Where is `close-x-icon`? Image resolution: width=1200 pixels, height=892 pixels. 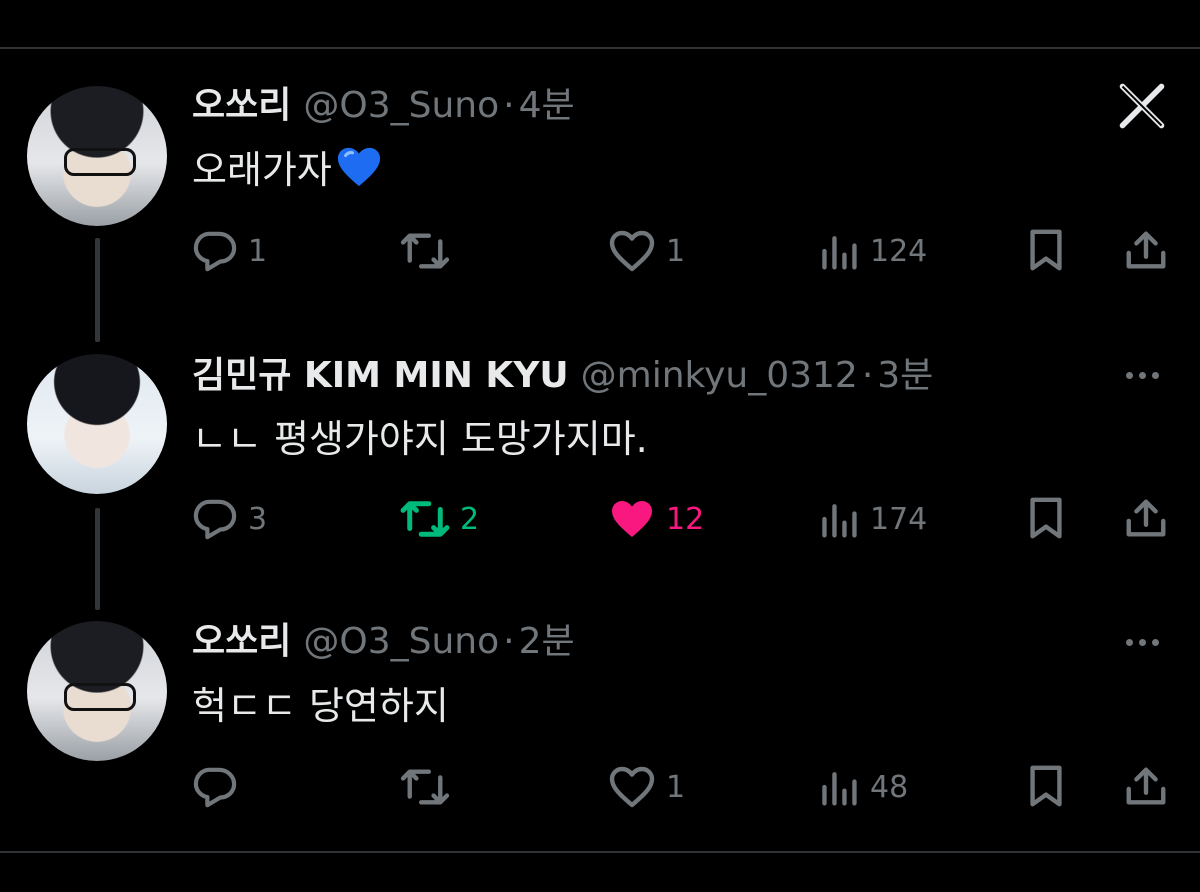 close-x-icon is located at coordinates (1142, 106).